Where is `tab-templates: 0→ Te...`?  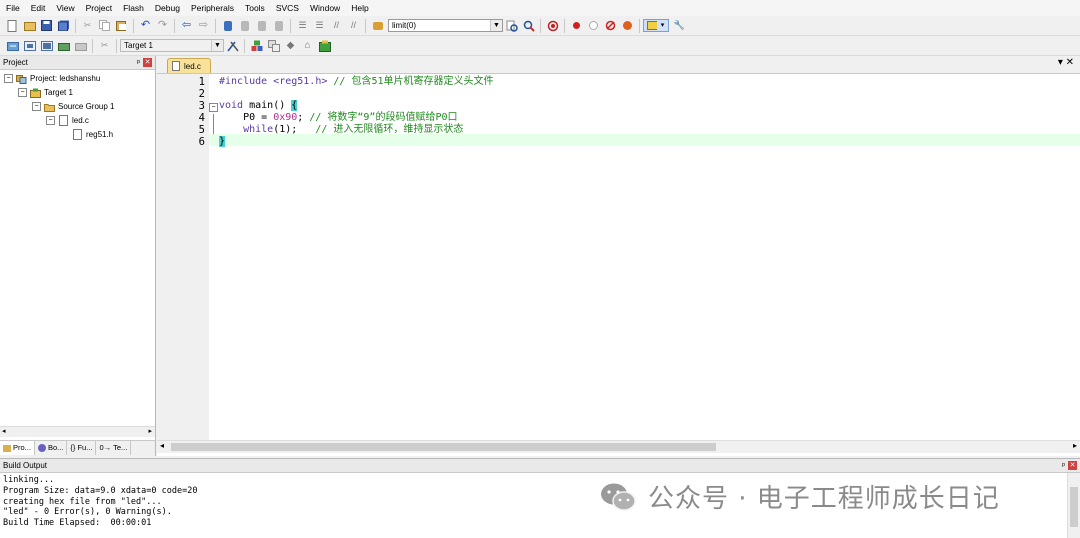 tab-templates: 0→ Te... is located at coordinates (114, 448).